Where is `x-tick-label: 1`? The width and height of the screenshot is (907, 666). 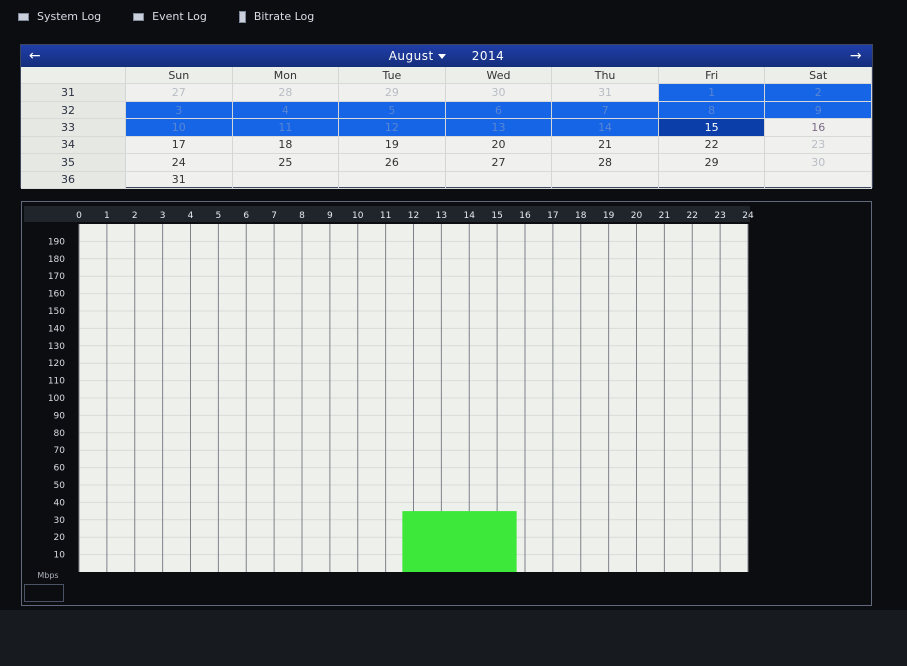 x-tick-label: 1 is located at coordinates (107, 216).